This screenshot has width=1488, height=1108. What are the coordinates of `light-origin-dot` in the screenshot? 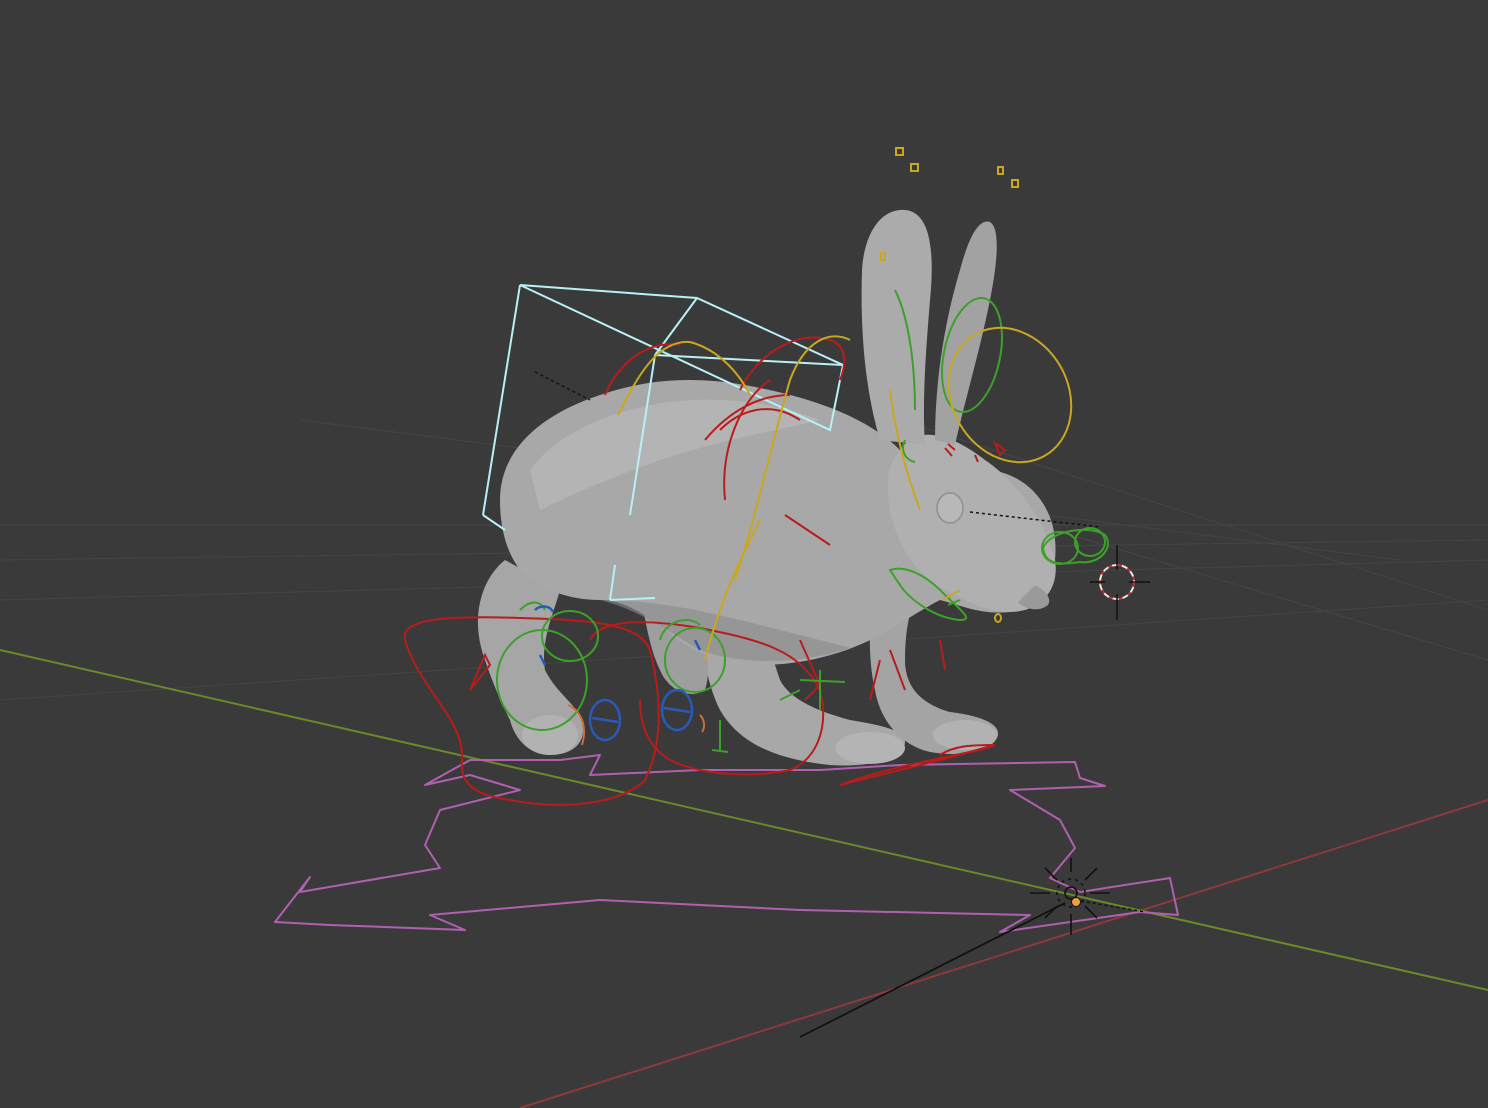 It's located at (1076, 902).